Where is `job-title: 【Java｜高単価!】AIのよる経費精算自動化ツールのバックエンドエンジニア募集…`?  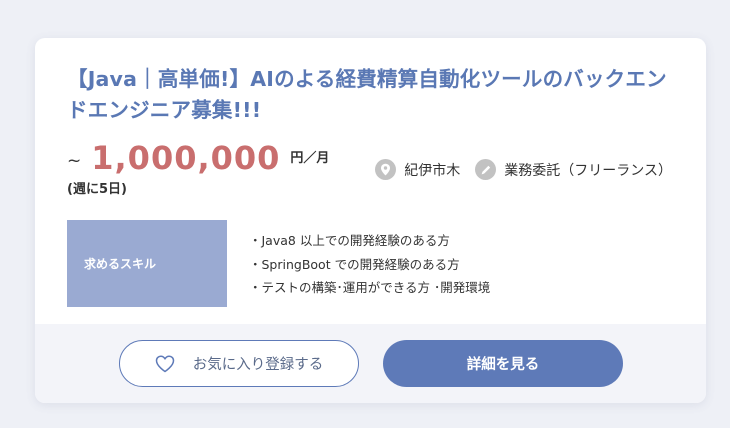
job-title: 【Java｜高単価!】AIのよる経費精算自動化ツールのバックエンドエンジニア募集… is located at coordinates (373, 95).